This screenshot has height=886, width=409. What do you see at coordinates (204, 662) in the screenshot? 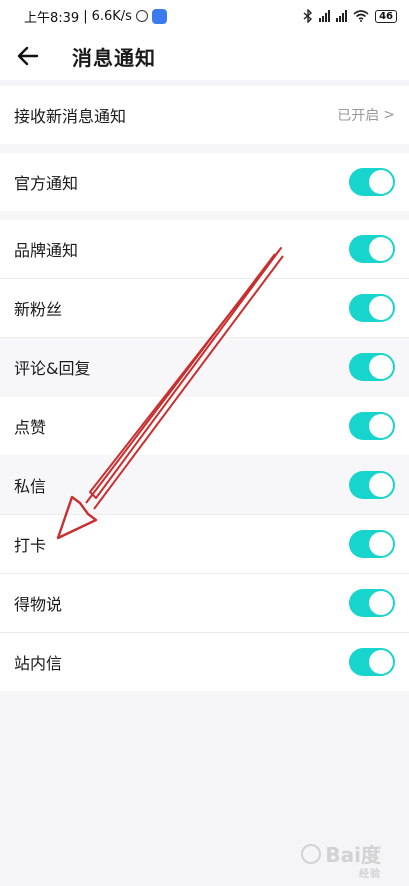
I see `setting-row-site-messages: 站内信` at bounding box center [204, 662].